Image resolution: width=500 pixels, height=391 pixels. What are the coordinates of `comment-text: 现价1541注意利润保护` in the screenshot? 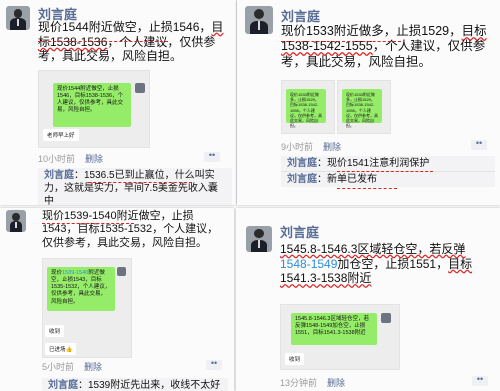 It's located at (378, 163).